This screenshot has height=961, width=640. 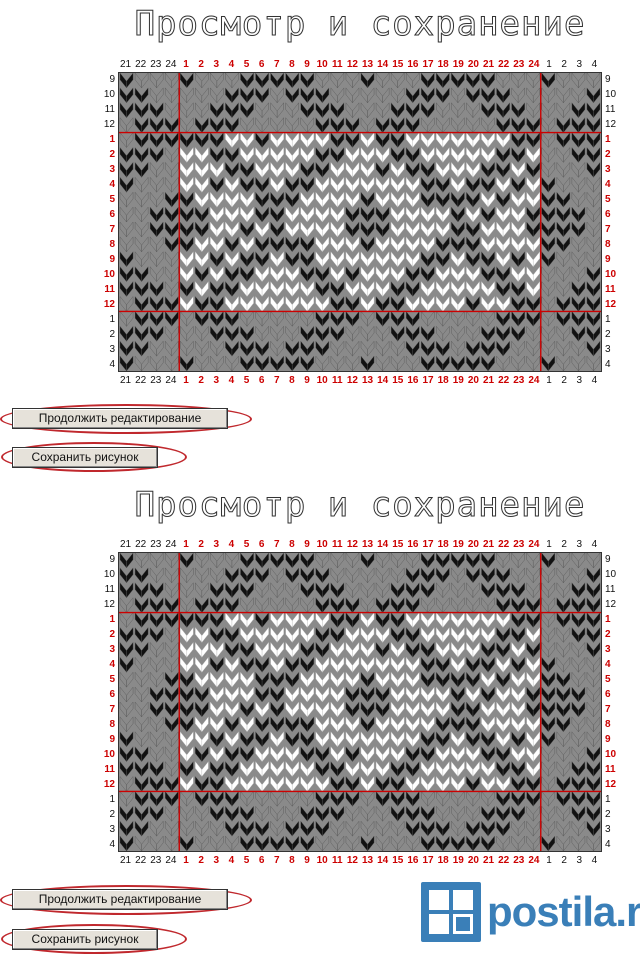 I want to click on postila-logo: postila.ru, so click(x=530, y=912).